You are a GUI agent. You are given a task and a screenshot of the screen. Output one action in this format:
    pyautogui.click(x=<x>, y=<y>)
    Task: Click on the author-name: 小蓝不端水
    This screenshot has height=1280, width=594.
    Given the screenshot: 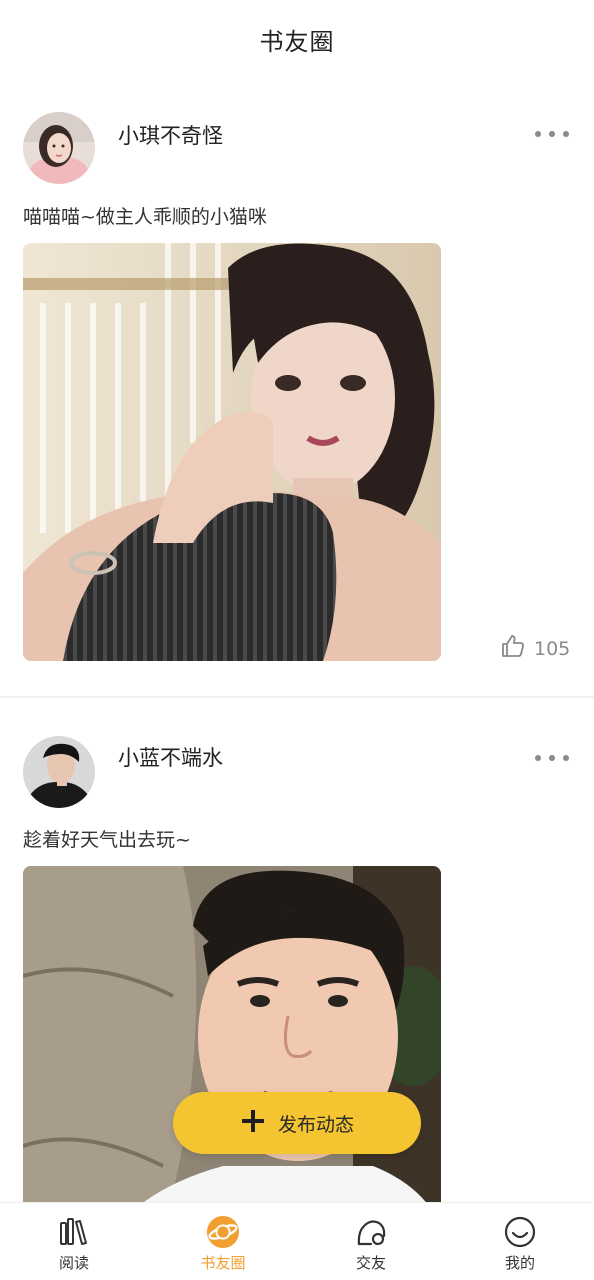 What is the action you would take?
    pyautogui.click(x=170, y=757)
    